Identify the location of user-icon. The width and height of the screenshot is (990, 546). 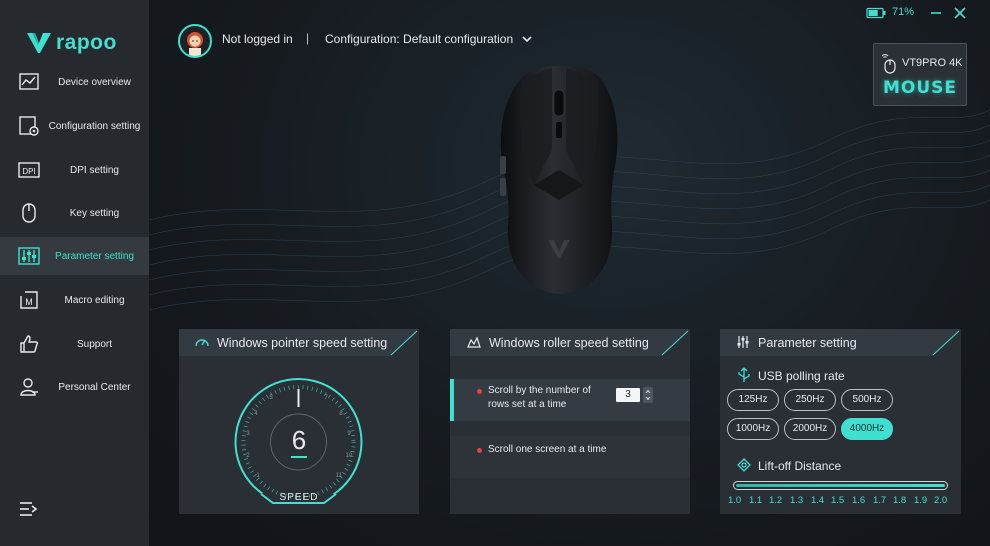
(29, 387).